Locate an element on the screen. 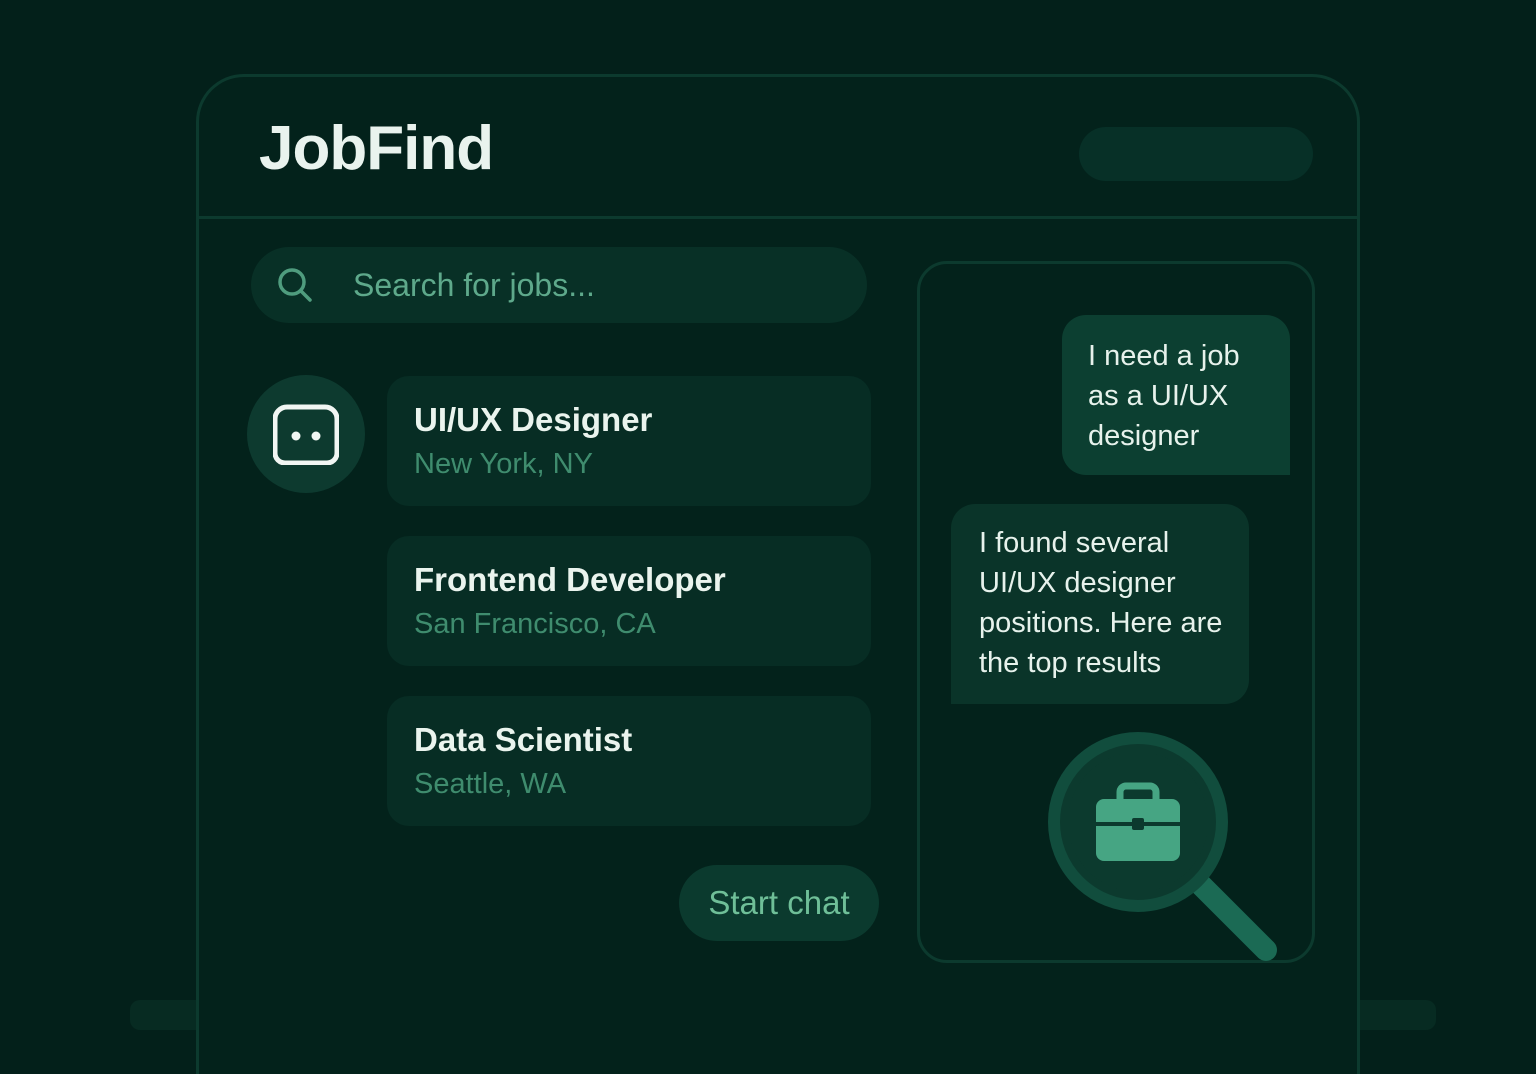 This screenshot has height=1074, width=1536. start-chat-button: Start chat is located at coordinates (779, 903).